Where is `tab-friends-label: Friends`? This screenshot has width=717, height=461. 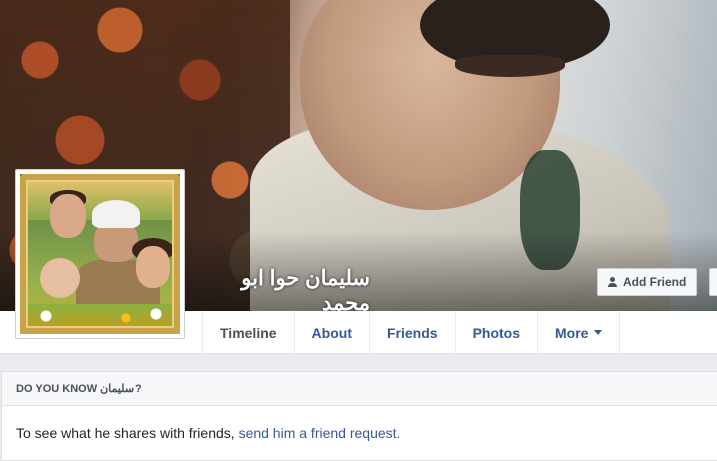 tab-friends-label: Friends is located at coordinates (412, 332).